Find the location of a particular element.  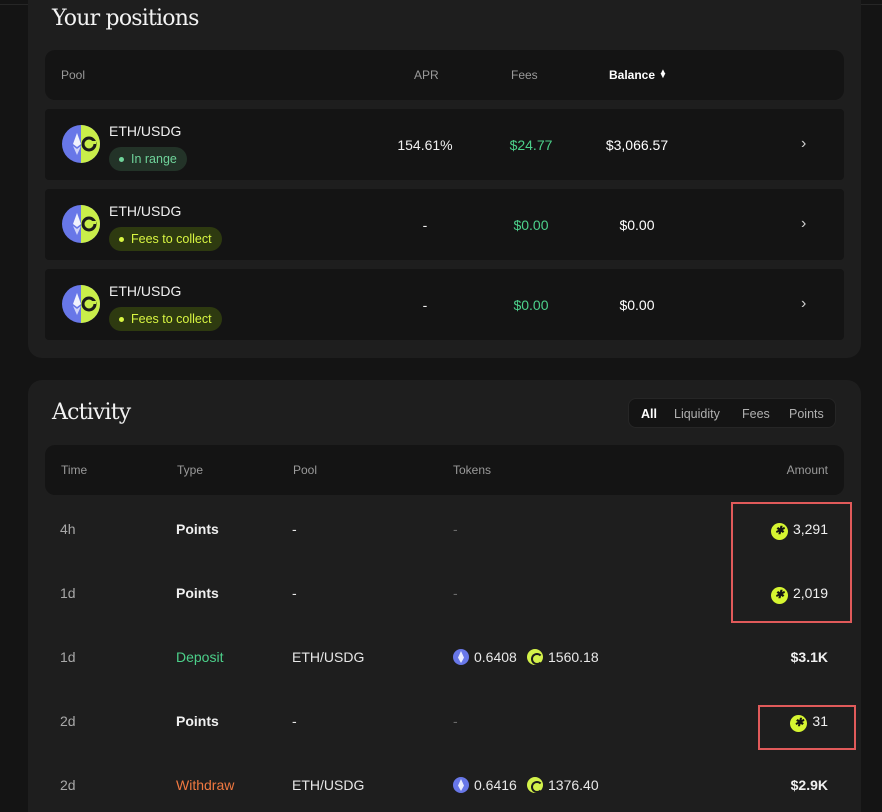

activity-title: Activity is located at coordinates (91, 412).